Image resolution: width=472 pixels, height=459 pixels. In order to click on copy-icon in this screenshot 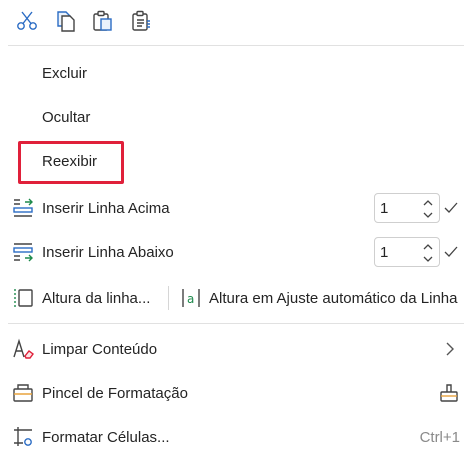, I will do `click(66, 21)`.